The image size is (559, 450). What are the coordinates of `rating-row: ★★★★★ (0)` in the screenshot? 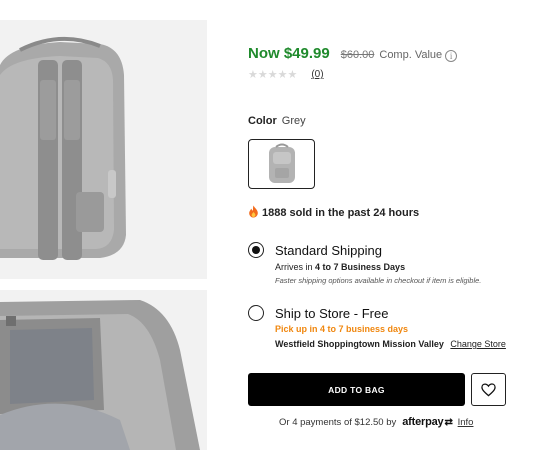 It's located at (286, 74).